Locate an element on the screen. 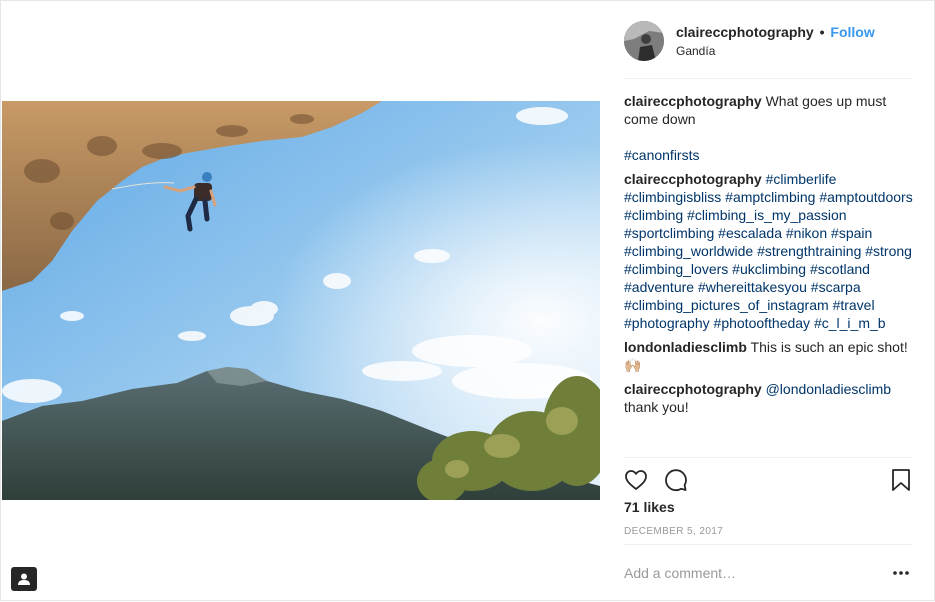 Image resolution: width=935 pixels, height=602 pixels. comment-input is located at coordinates (749, 573).